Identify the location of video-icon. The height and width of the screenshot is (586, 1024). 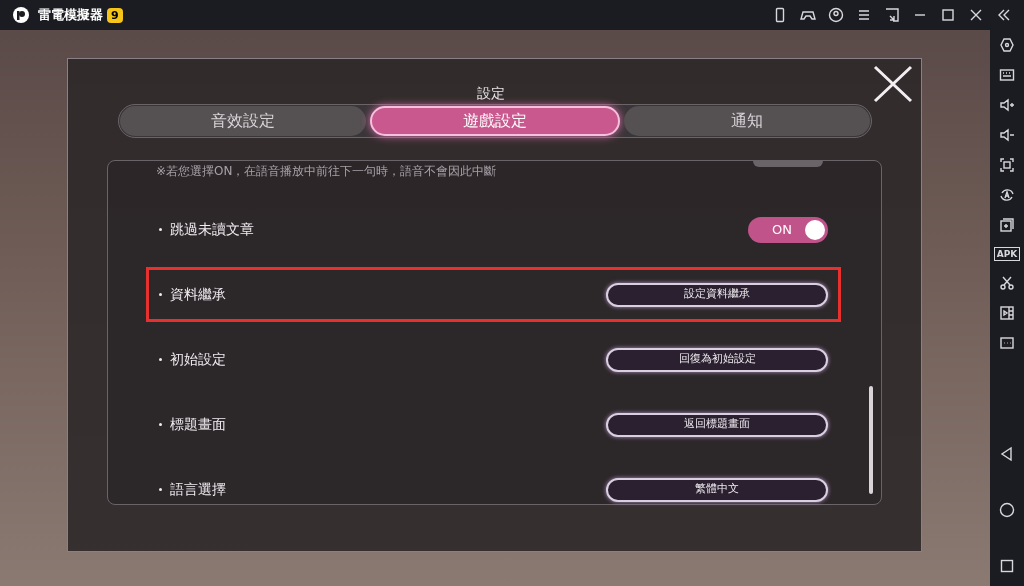
(1007, 313).